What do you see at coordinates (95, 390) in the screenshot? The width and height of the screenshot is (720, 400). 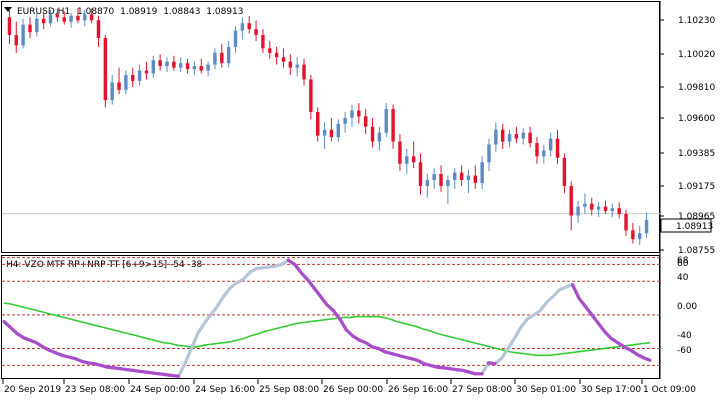 I see `time-label: 23 Sep 08:00` at bounding box center [95, 390].